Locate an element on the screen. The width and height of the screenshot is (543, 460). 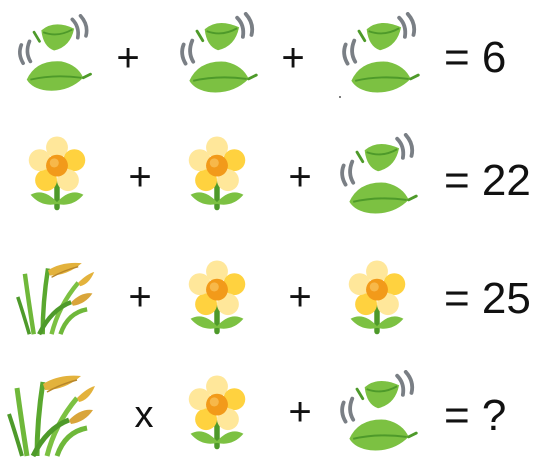
multiply-operator: x is located at coordinates (144, 415).